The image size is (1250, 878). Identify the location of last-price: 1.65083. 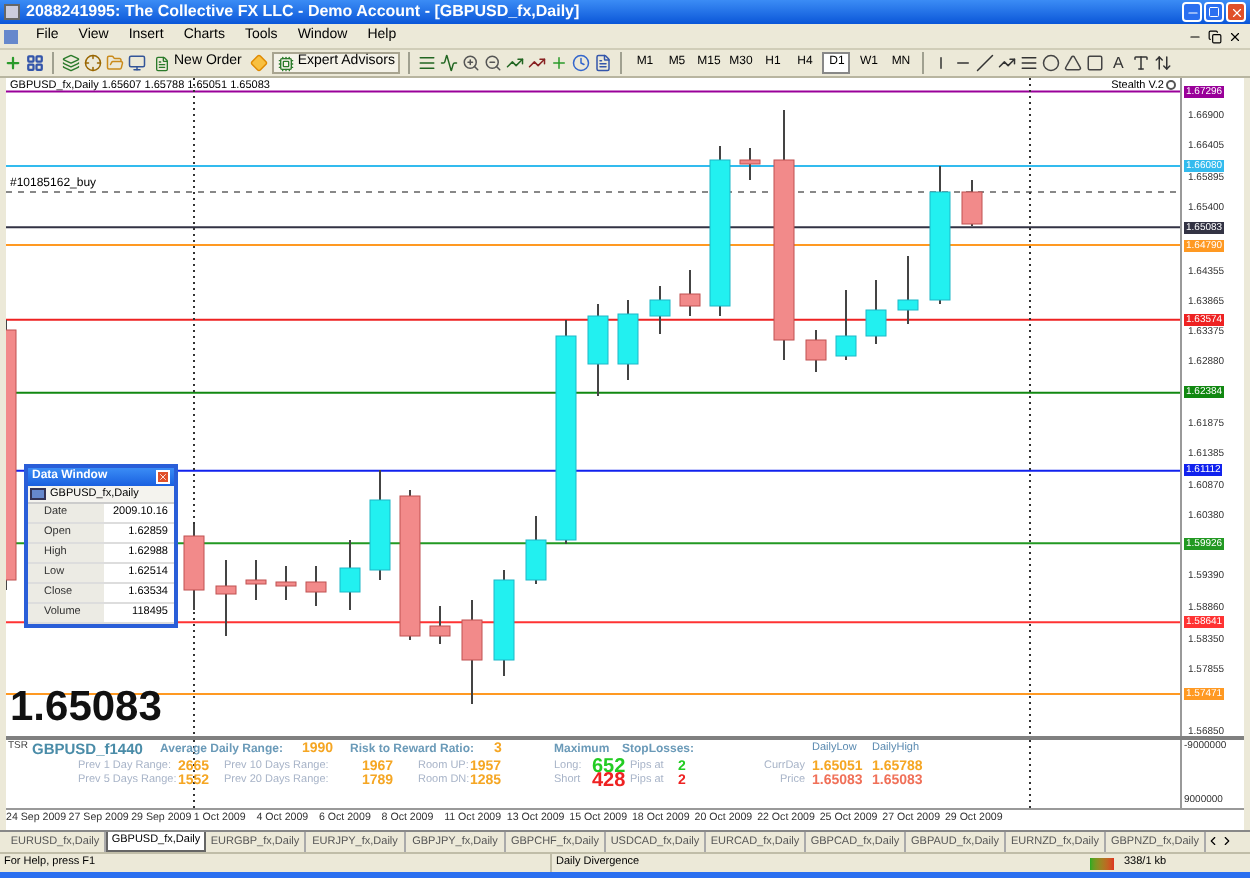
(86, 707).